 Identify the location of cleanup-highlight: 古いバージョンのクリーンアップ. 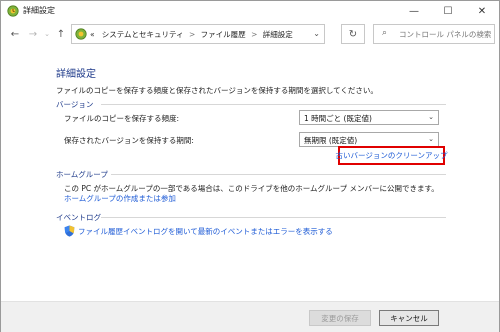
(392, 155).